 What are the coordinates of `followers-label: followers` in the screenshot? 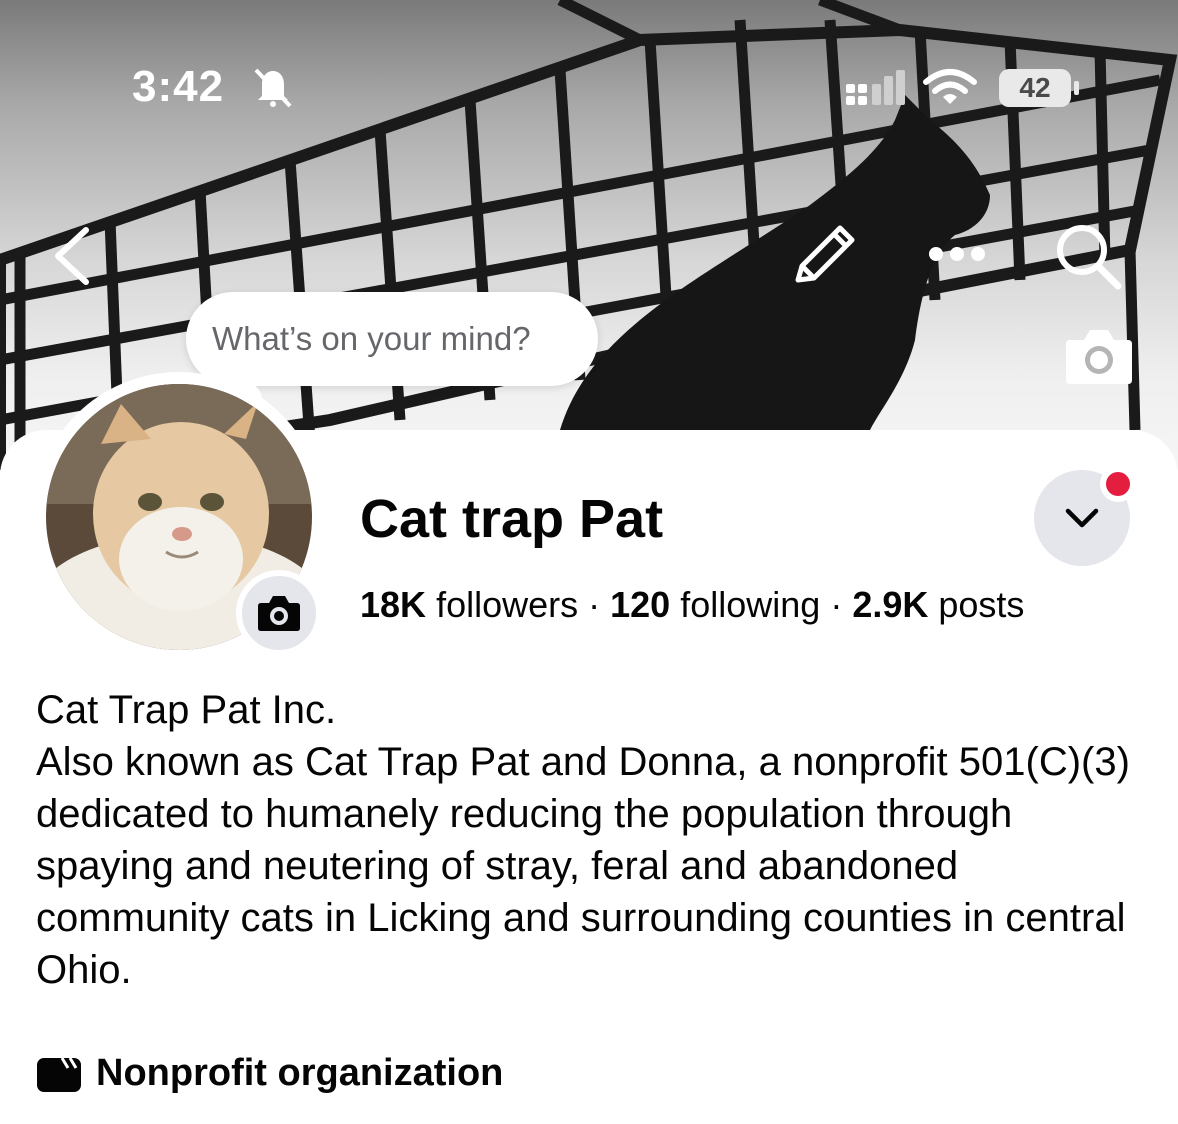 It's located at (507, 604).